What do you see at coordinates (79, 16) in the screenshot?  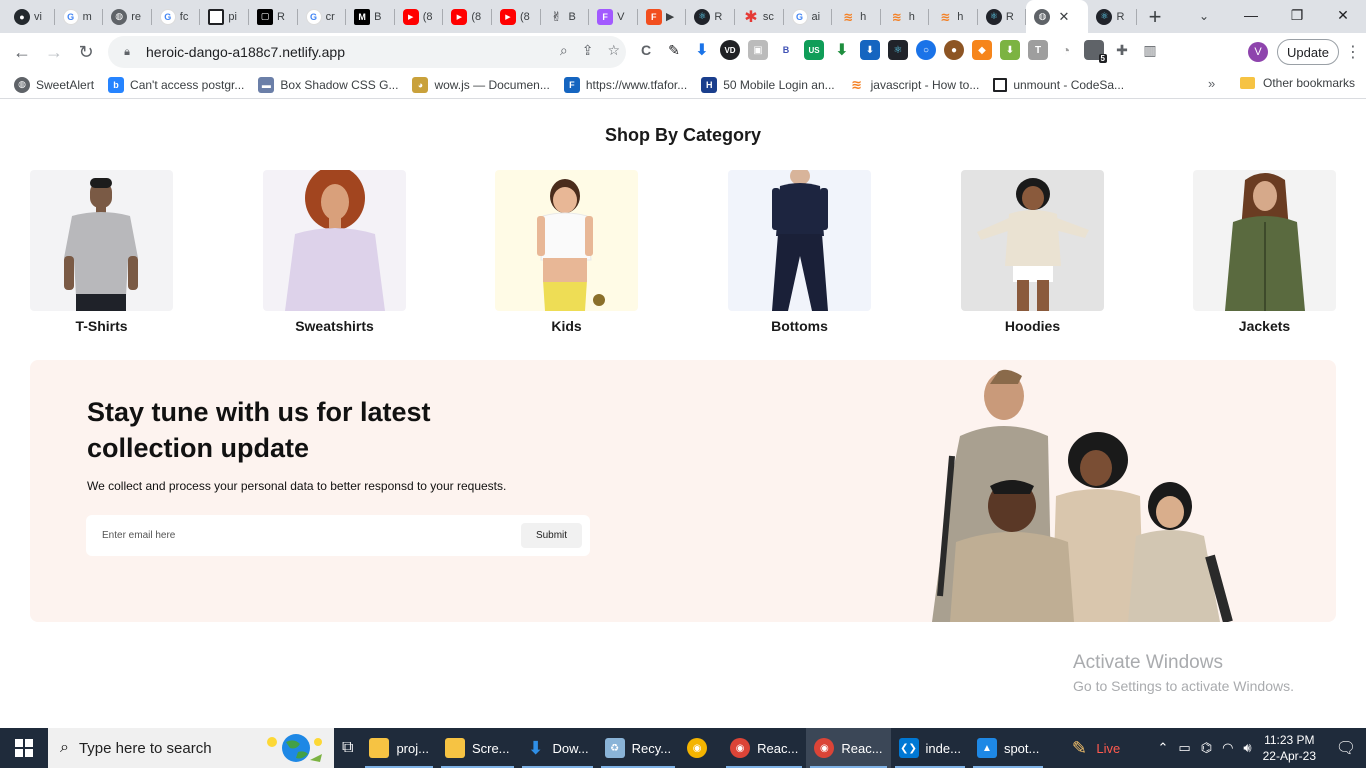 I see `tab: Gm` at bounding box center [79, 16].